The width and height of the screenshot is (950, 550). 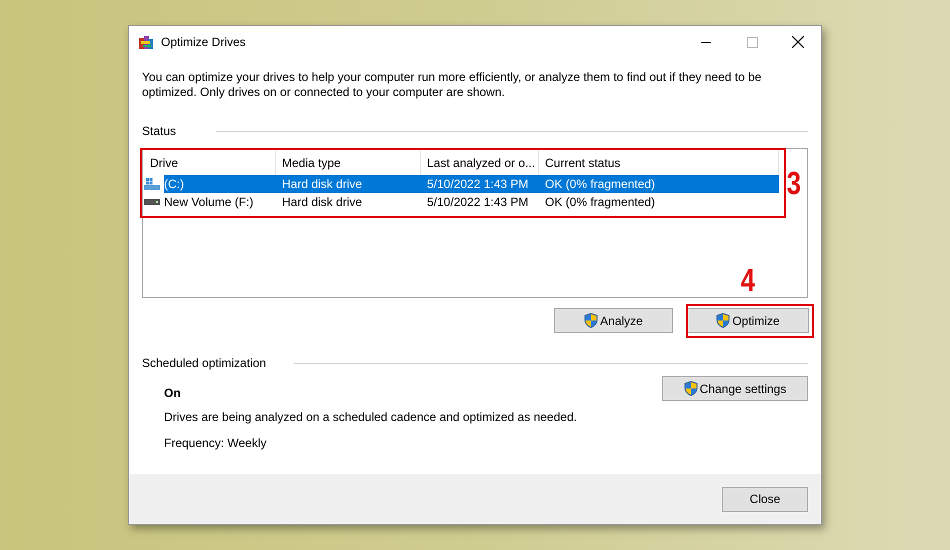 I want to click on description-text: You can optimize your drives to help your computer run more efficiently, or analyze them to find out if they need to be optimized. Only drives on or connected to your computer are shown., so click(x=452, y=85).